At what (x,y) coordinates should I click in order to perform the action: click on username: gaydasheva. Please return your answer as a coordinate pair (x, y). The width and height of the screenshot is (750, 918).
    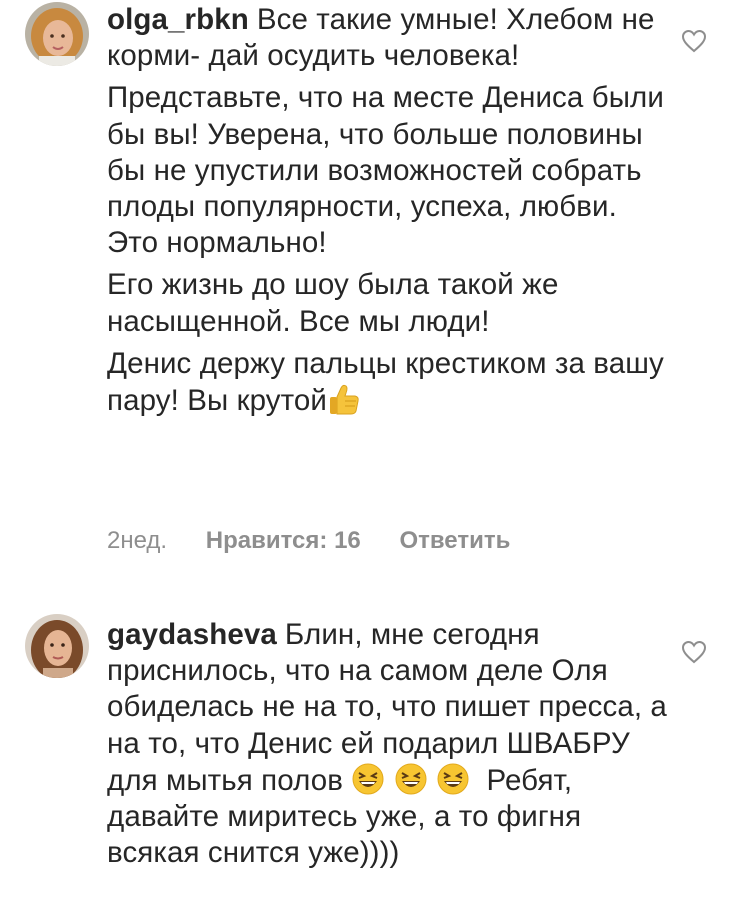
    Looking at the image, I should click on (192, 634).